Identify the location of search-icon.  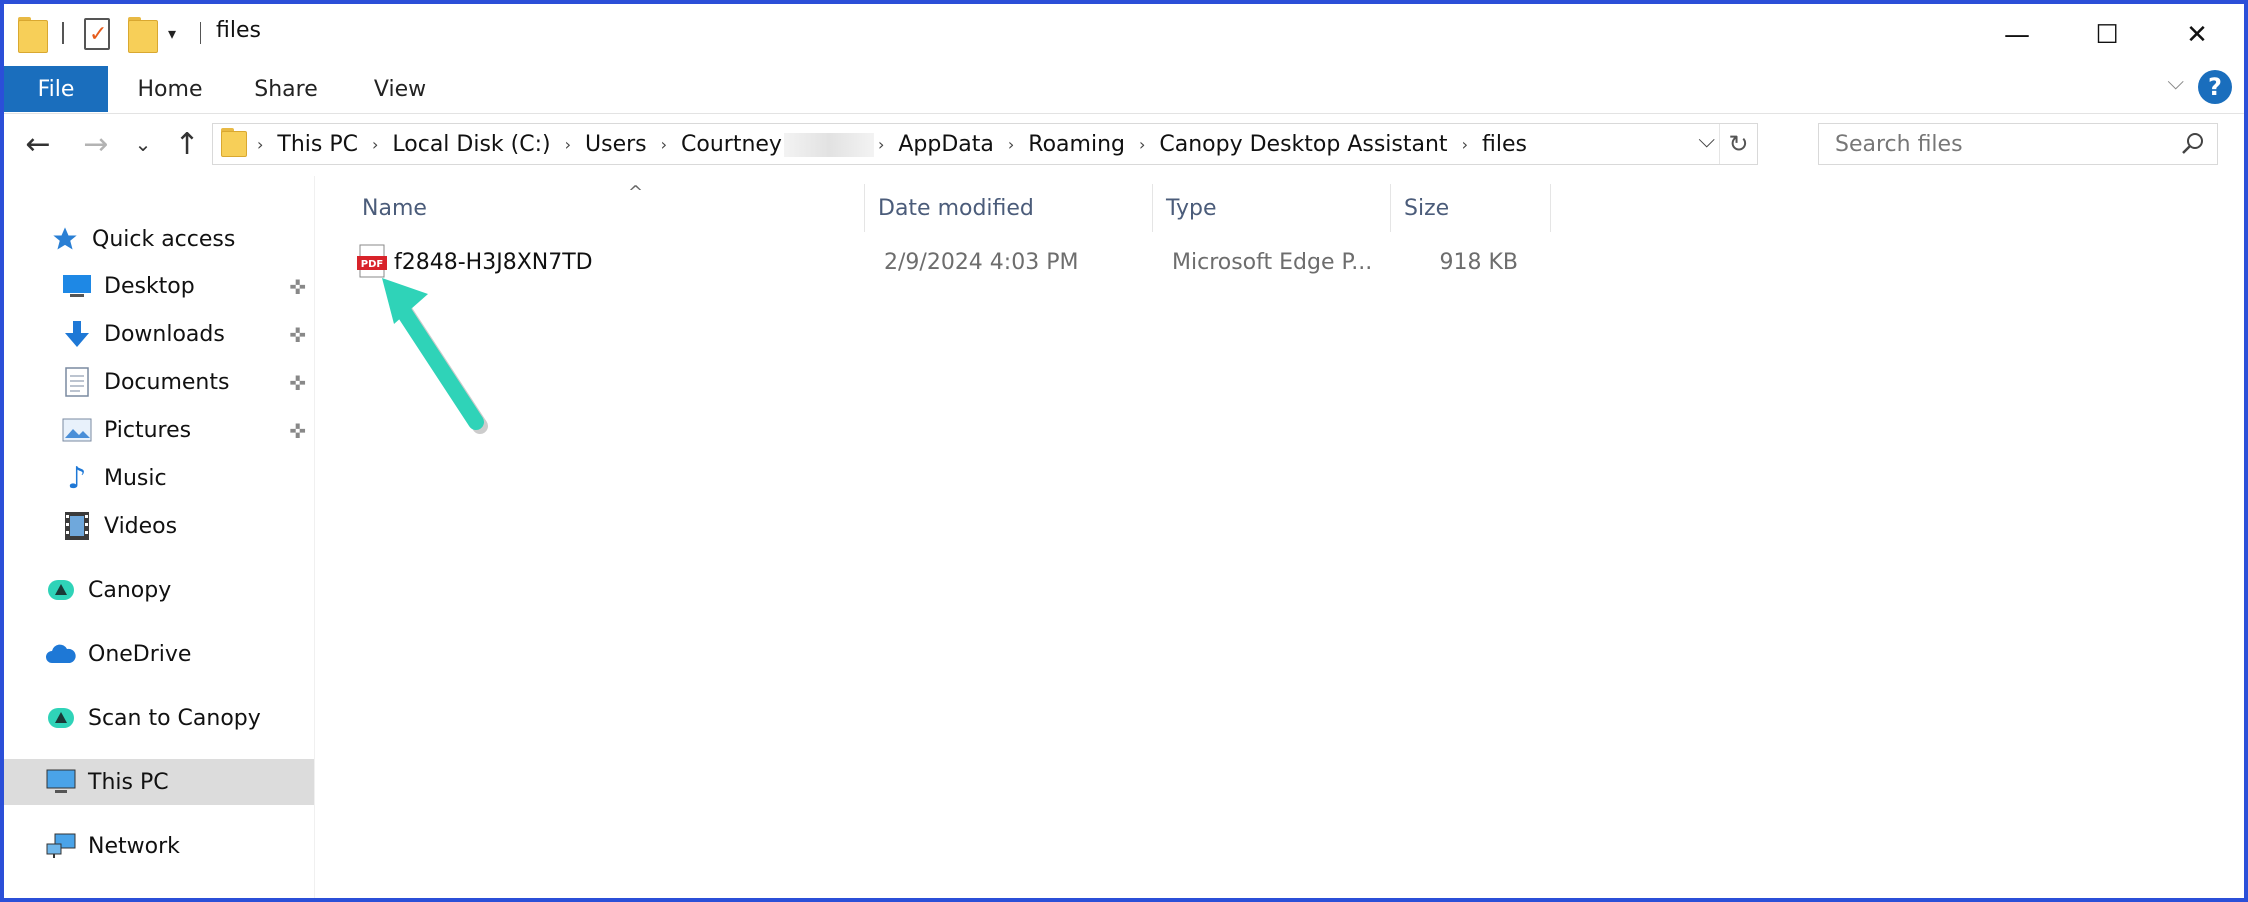
(2193, 144).